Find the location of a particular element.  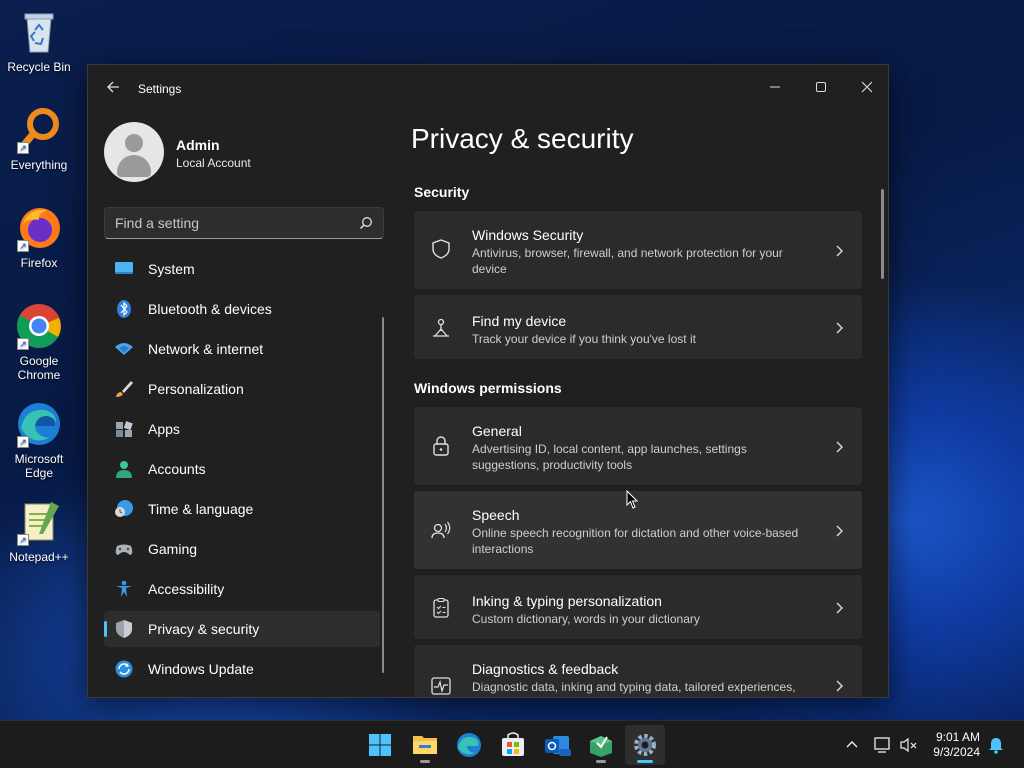

outlook-icon is located at coordinates (558, 746).